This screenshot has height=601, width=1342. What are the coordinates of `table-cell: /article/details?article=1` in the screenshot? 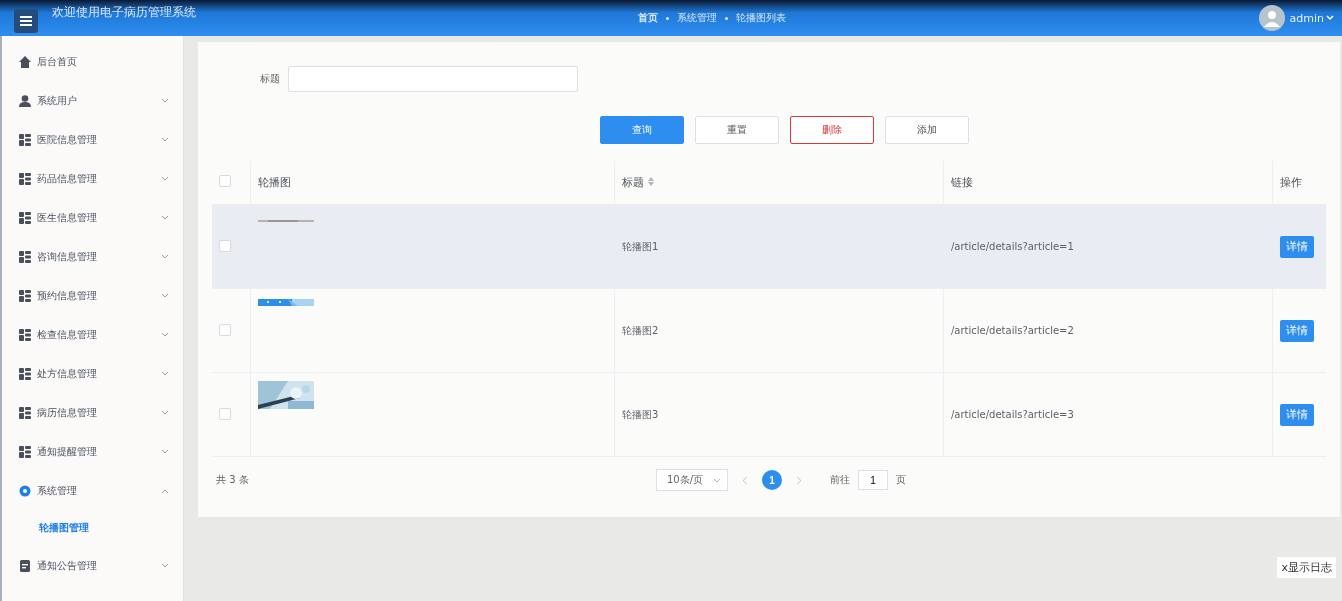 It's located at (1012, 246).